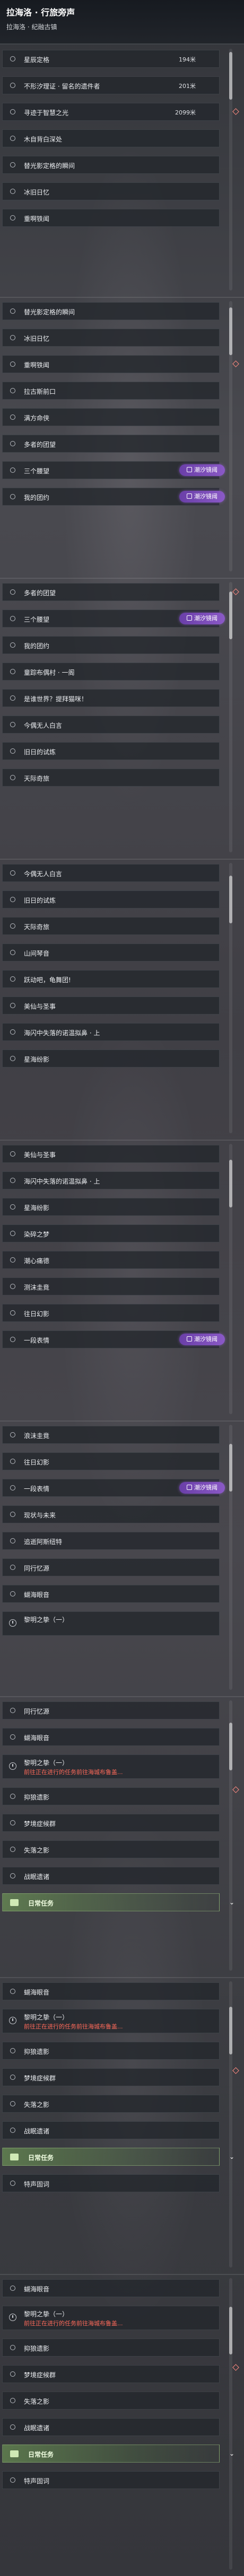 This screenshot has width=244, height=2576. What do you see at coordinates (111, 138) in the screenshot?
I see `quest-row: 木自背白深处` at bounding box center [111, 138].